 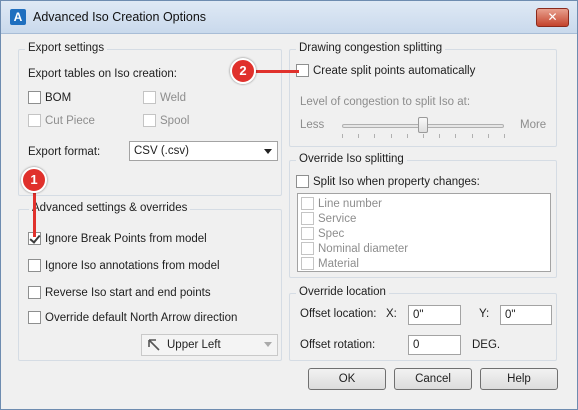 I want to click on spool-check-box, so click(x=149, y=120).